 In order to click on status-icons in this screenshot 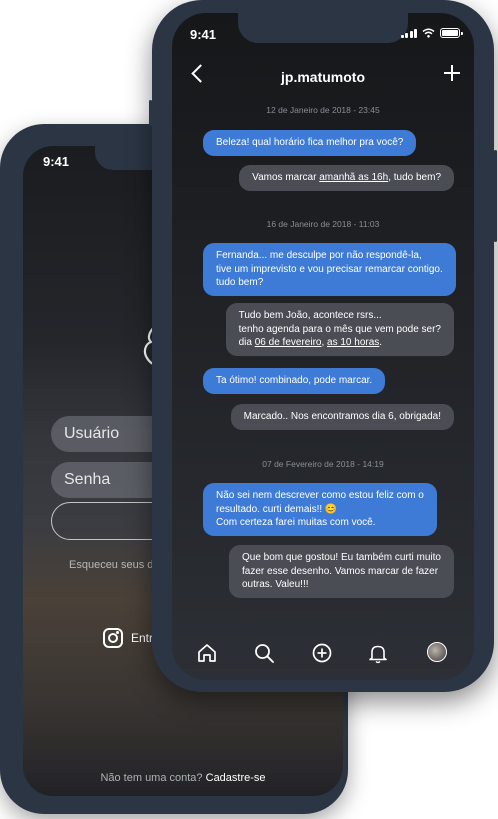, I will do `click(431, 33)`.